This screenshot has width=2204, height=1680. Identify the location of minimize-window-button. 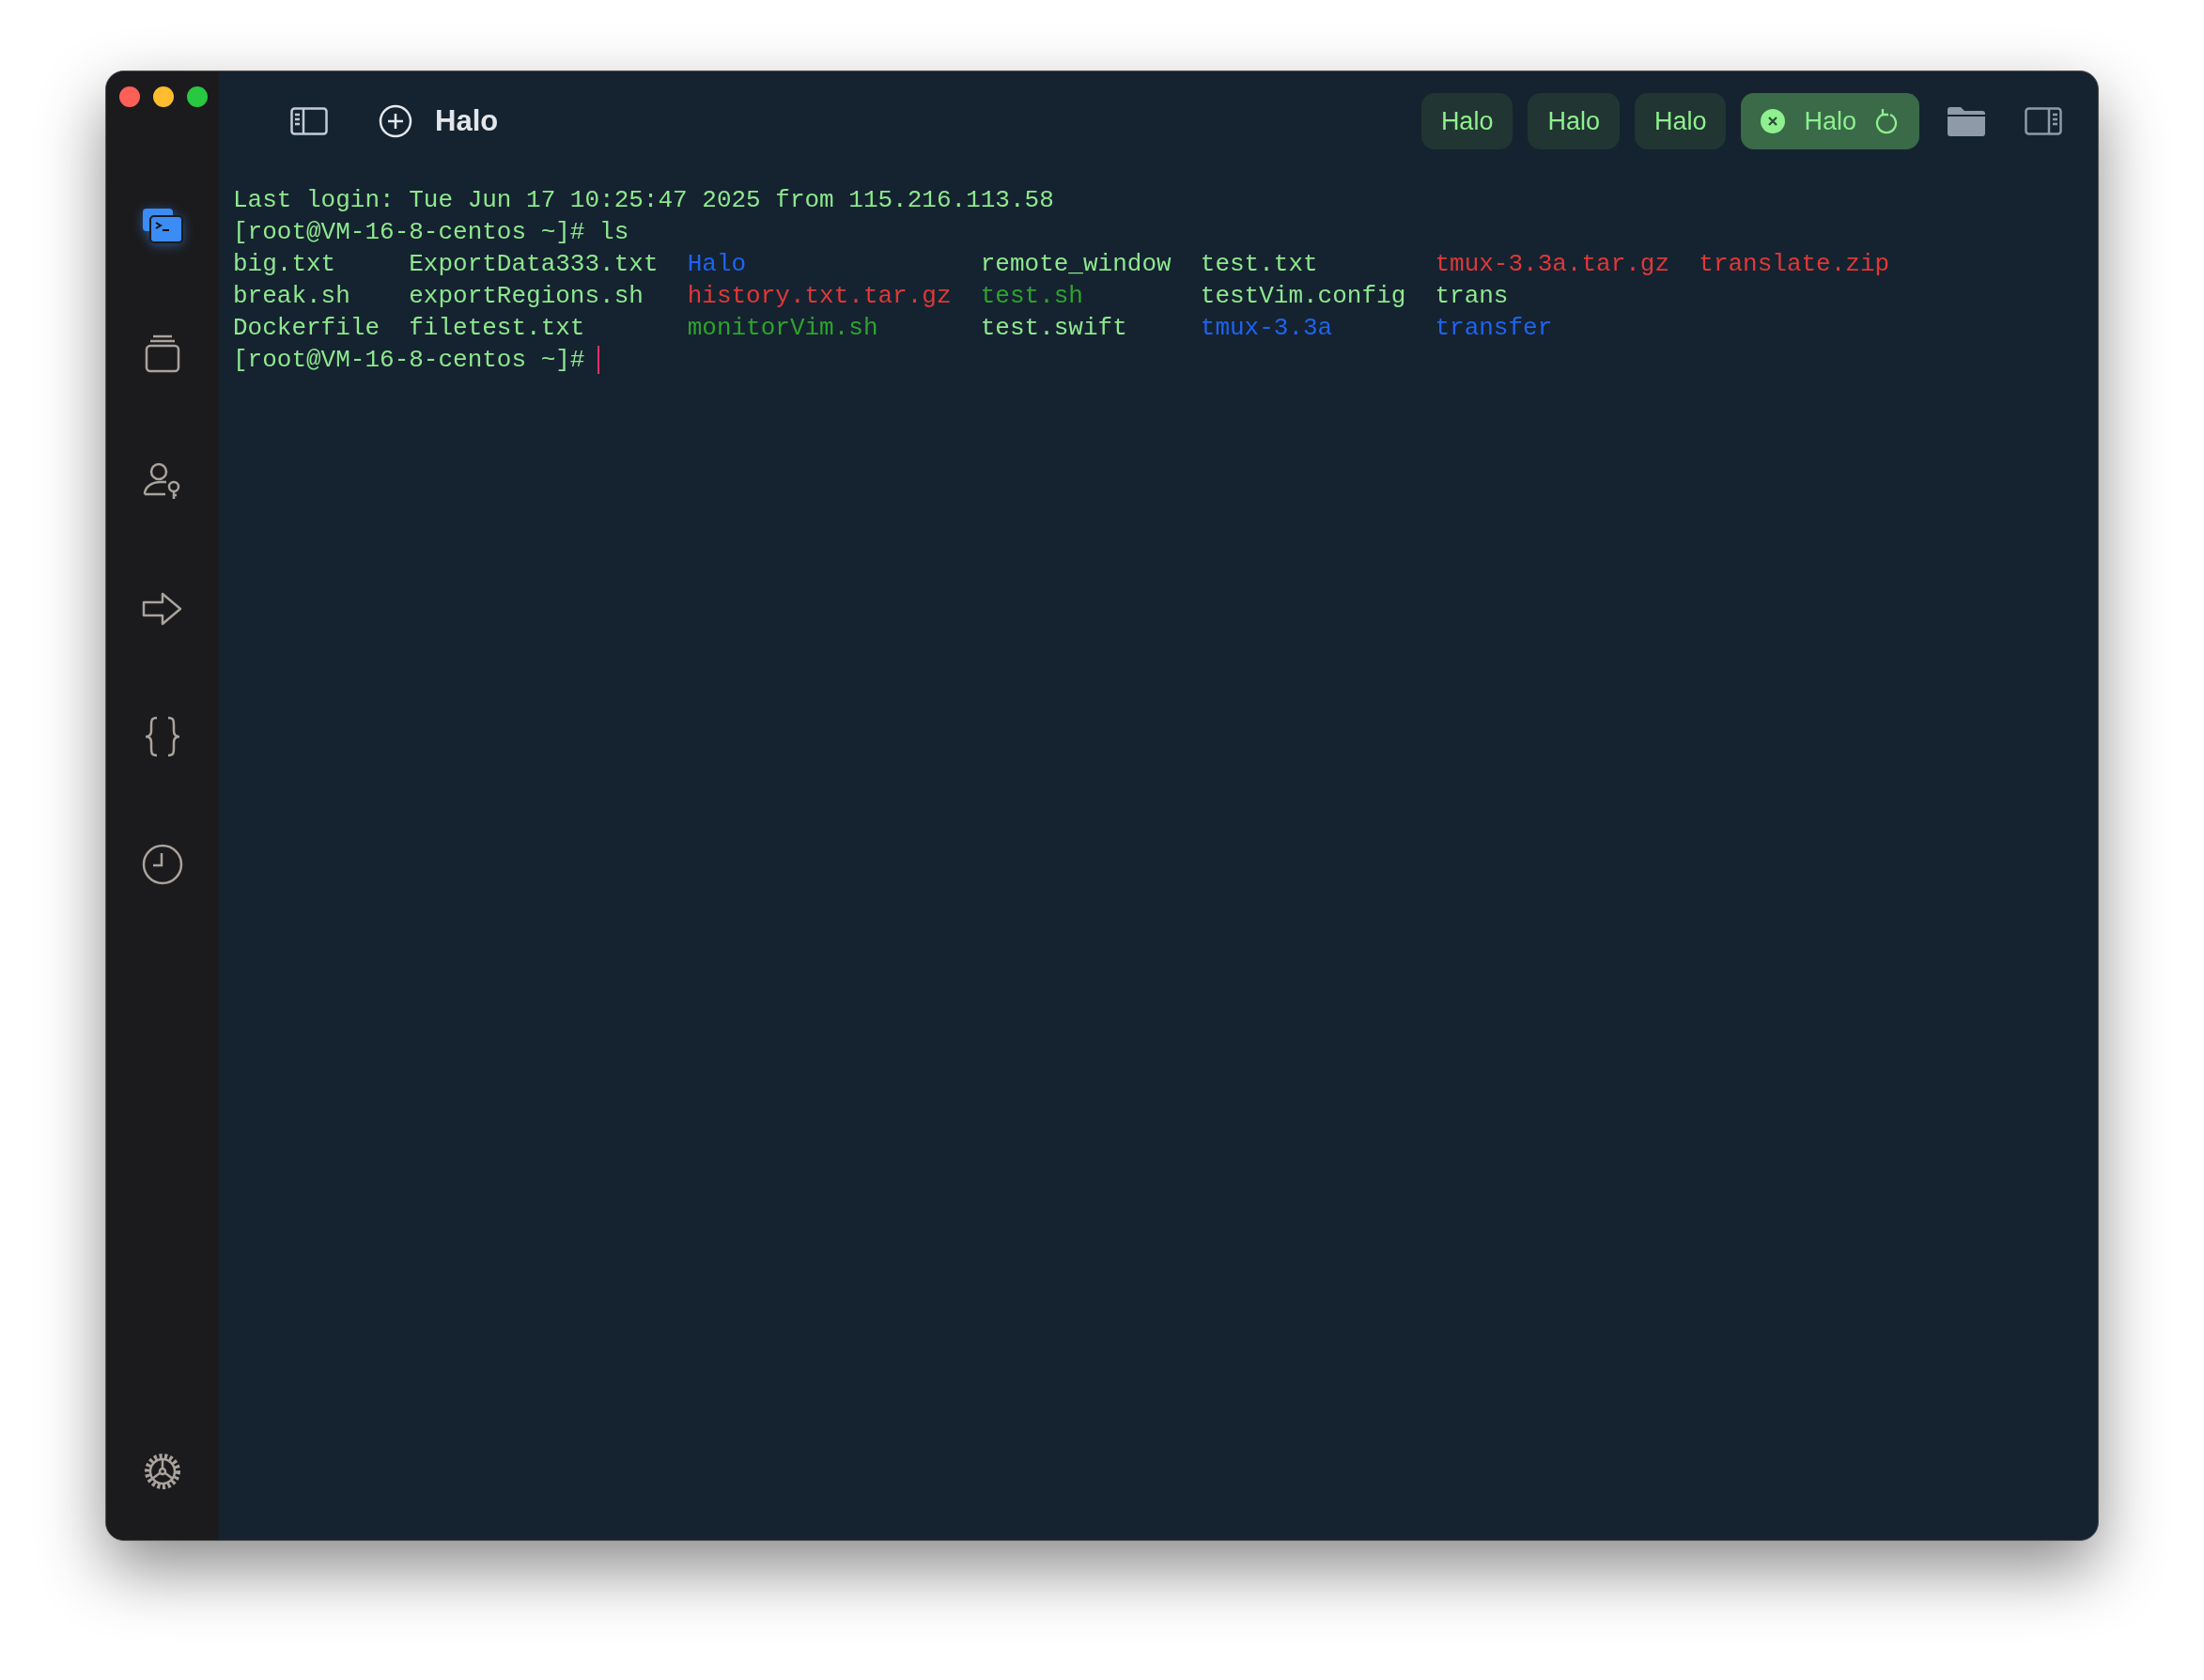
(163, 96).